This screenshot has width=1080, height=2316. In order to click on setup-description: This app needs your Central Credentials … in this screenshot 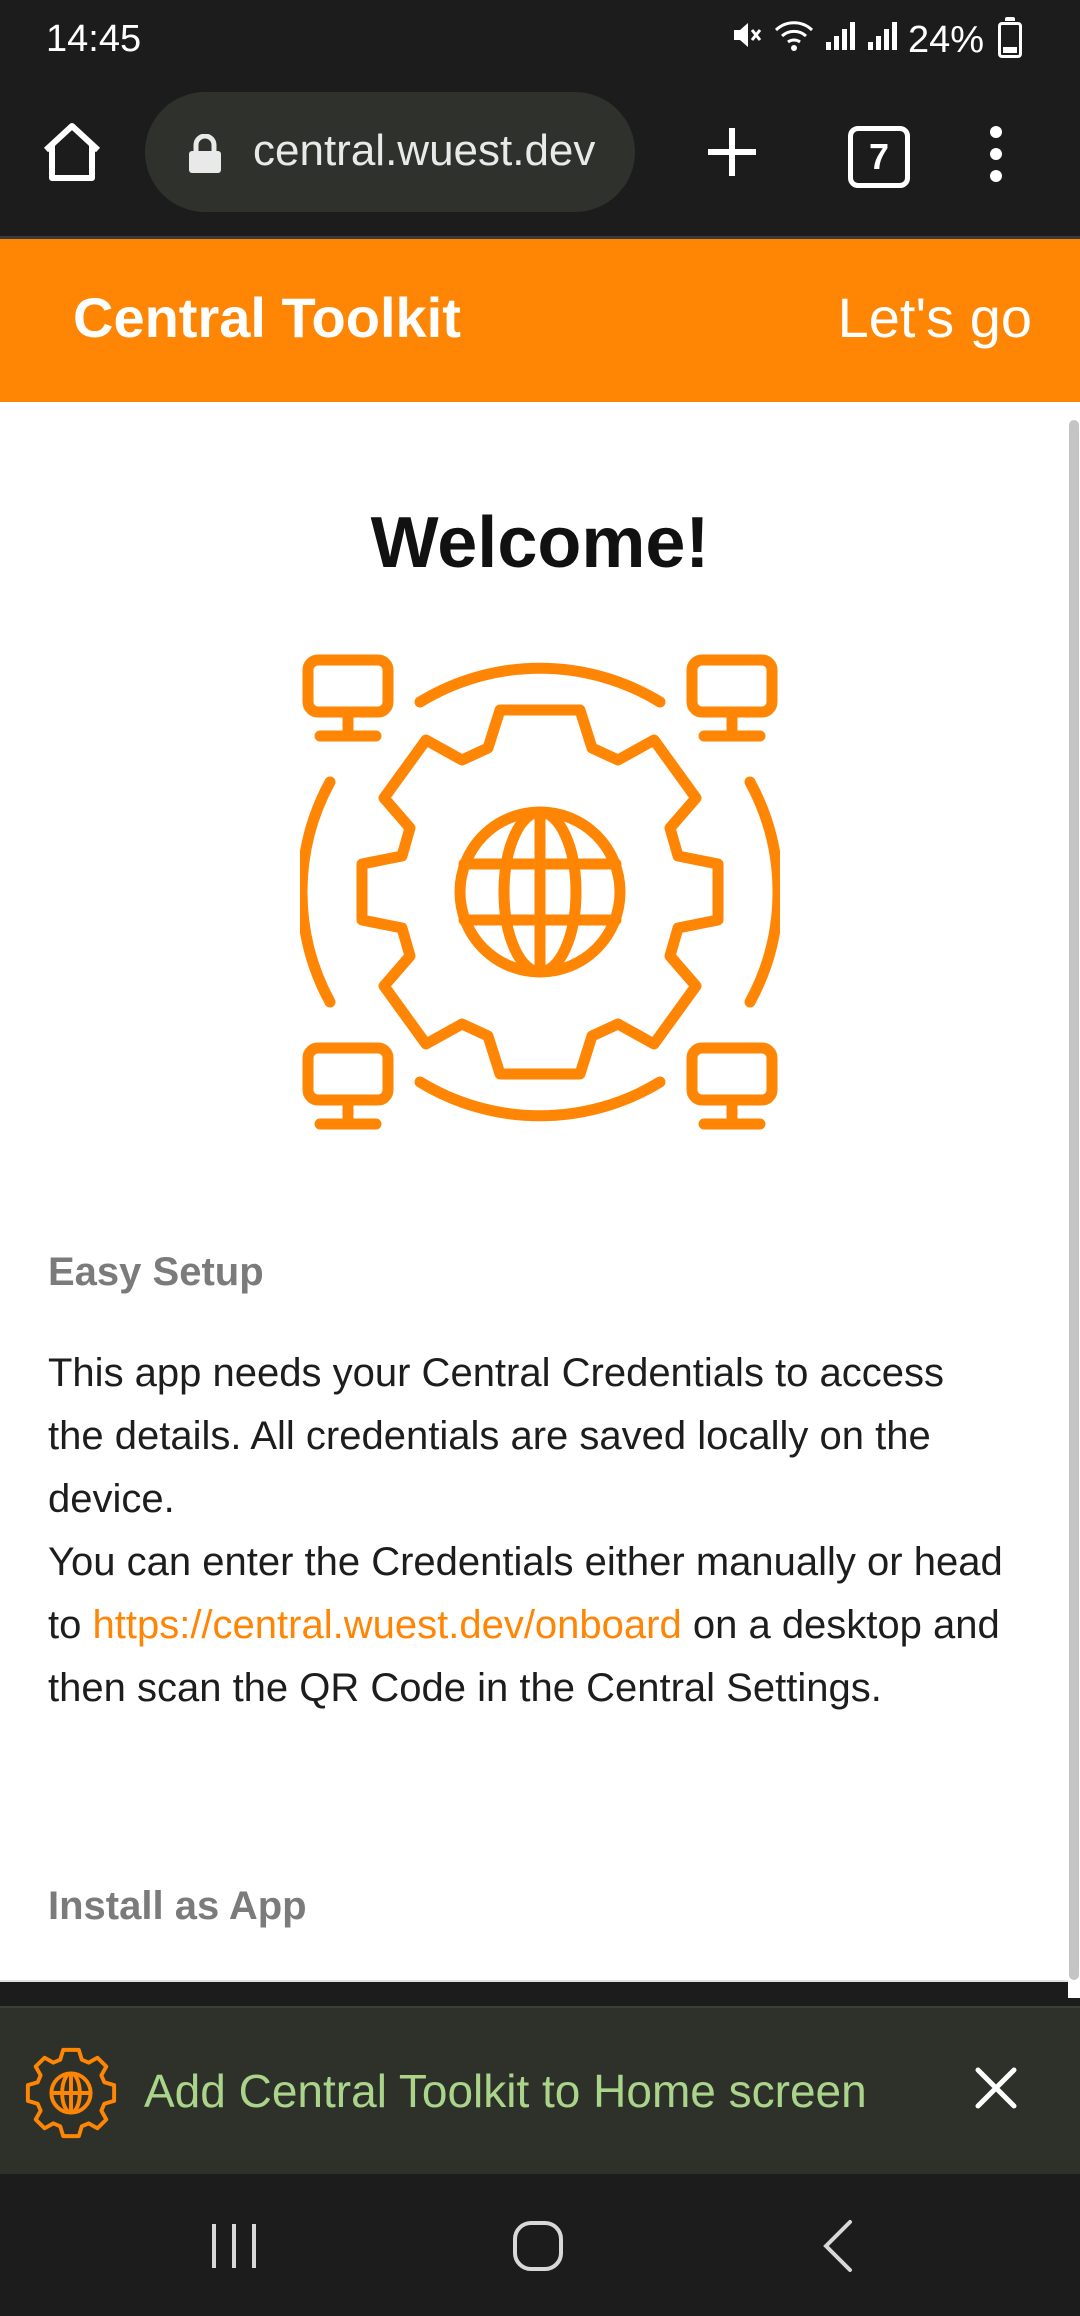, I will do `click(528, 1531)`.